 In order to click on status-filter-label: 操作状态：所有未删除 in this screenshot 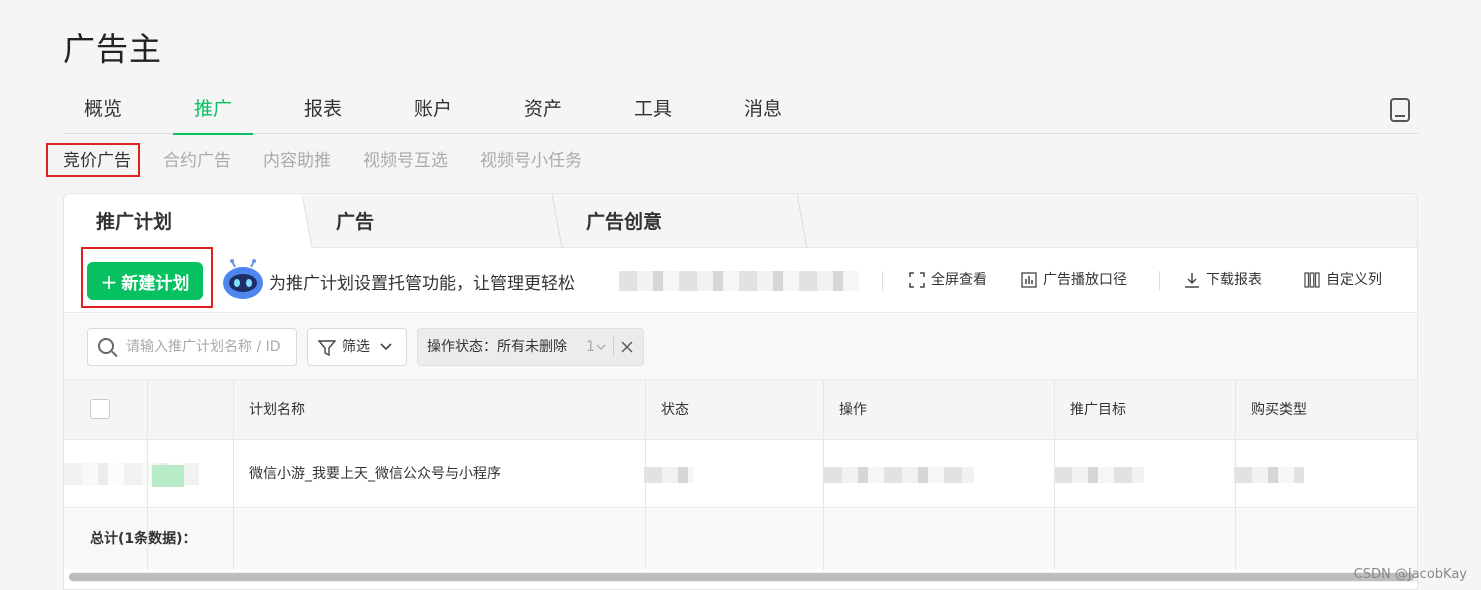, I will do `click(497, 347)`.